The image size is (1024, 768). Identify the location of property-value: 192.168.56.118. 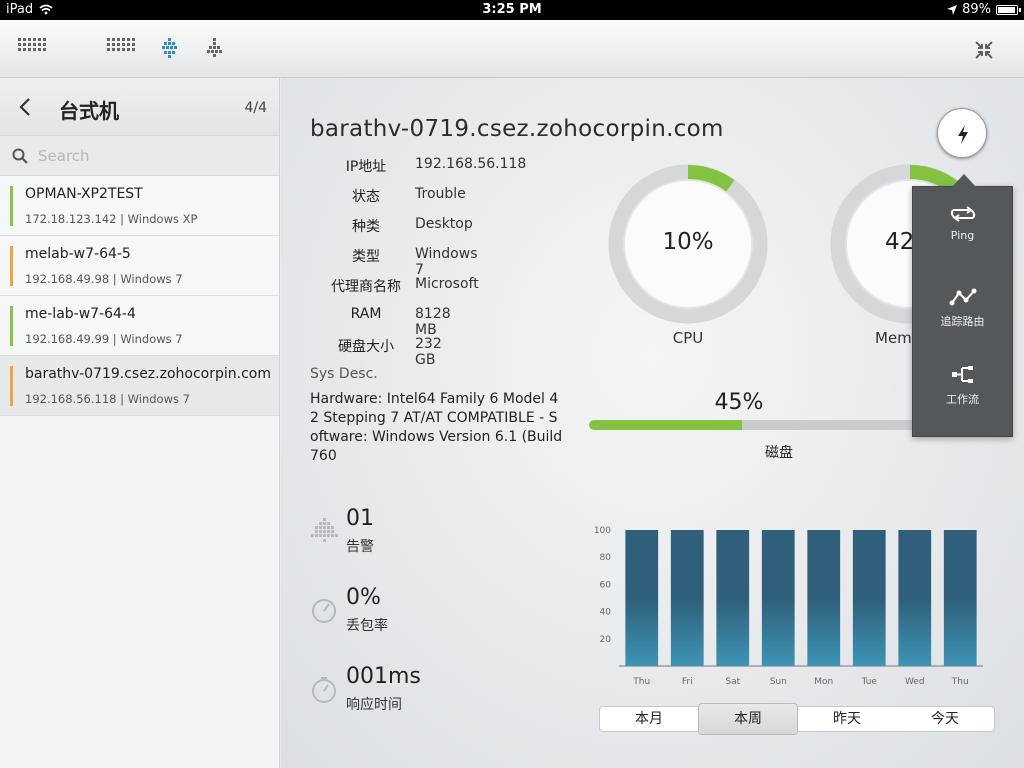
(471, 164).